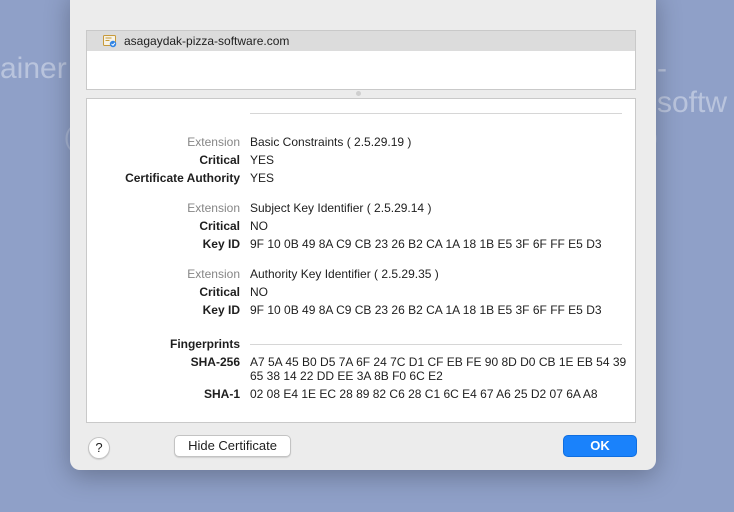  Describe the element at coordinates (600, 446) in the screenshot. I see `ok-button: OK` at that location.